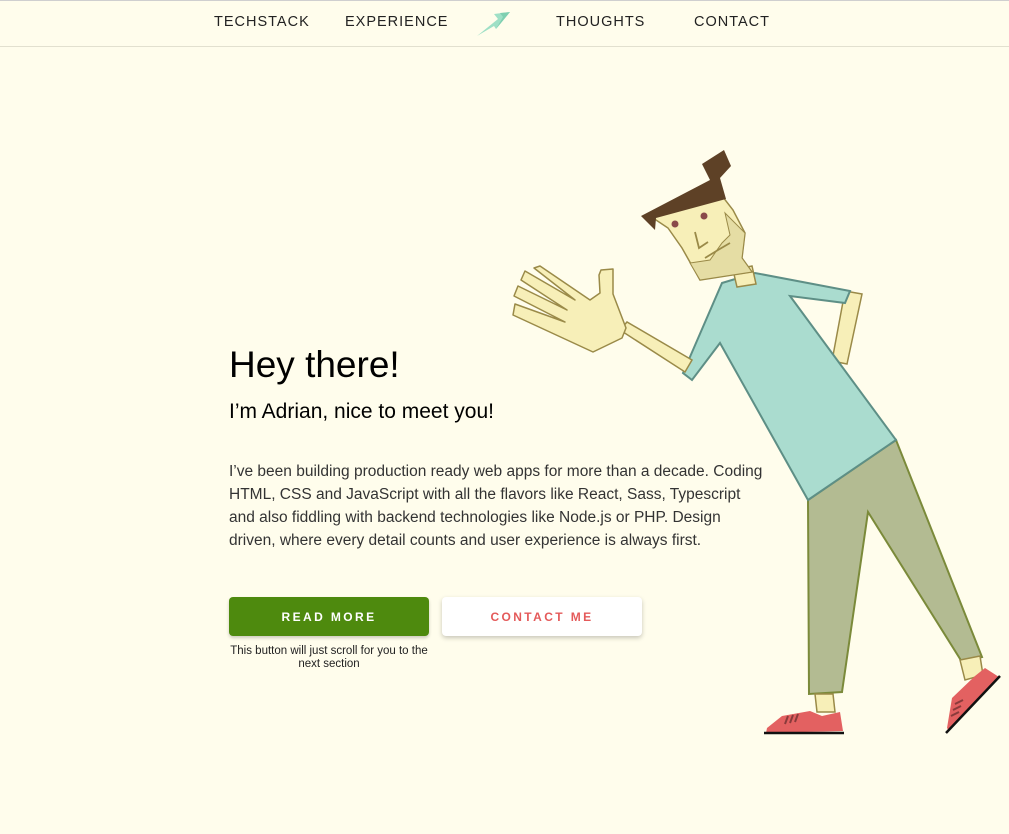  Describe the element at coordinates (262, 22) in the screenshot. I see `nav-item-techstack: TECHSTACK` at that location.